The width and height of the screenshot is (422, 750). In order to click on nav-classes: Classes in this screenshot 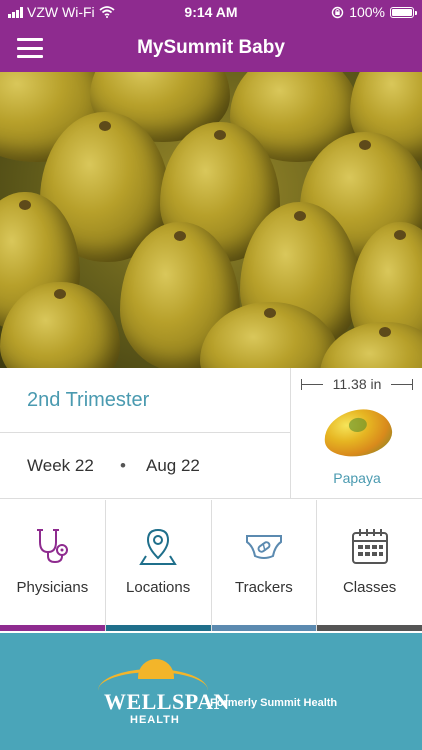, I will do `click(369, 565)`.